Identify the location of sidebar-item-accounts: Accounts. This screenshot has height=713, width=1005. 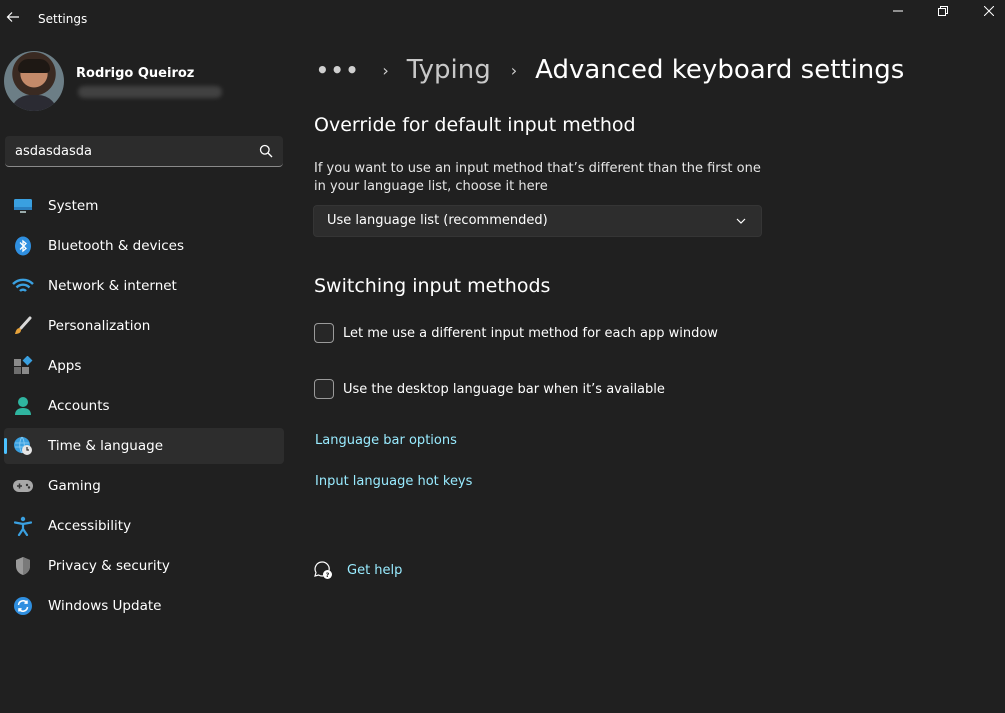
(144, 406).